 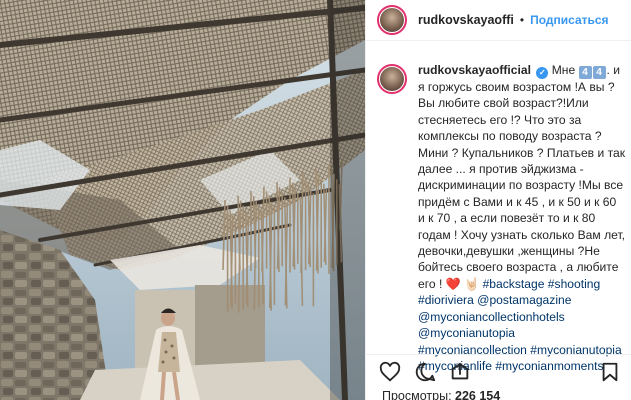 I want to click on share-arrow-icon, so click(x=460, y=372).